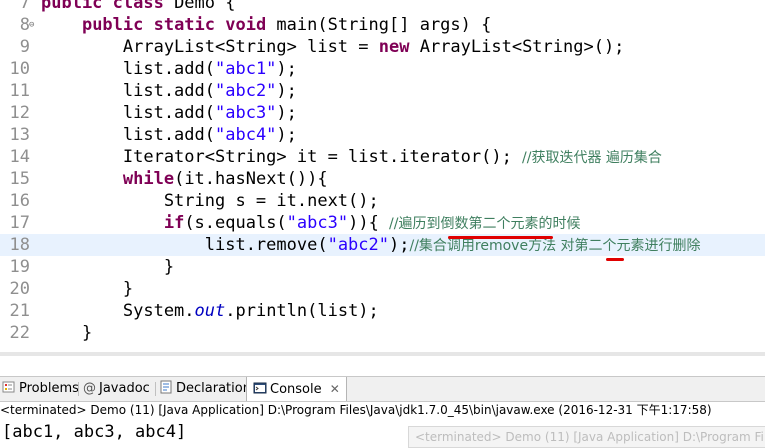  Describe the element at coordinates (94, 432) in the screenshot. I see `console-output: [abc1, abc3, abc4]` at that location.